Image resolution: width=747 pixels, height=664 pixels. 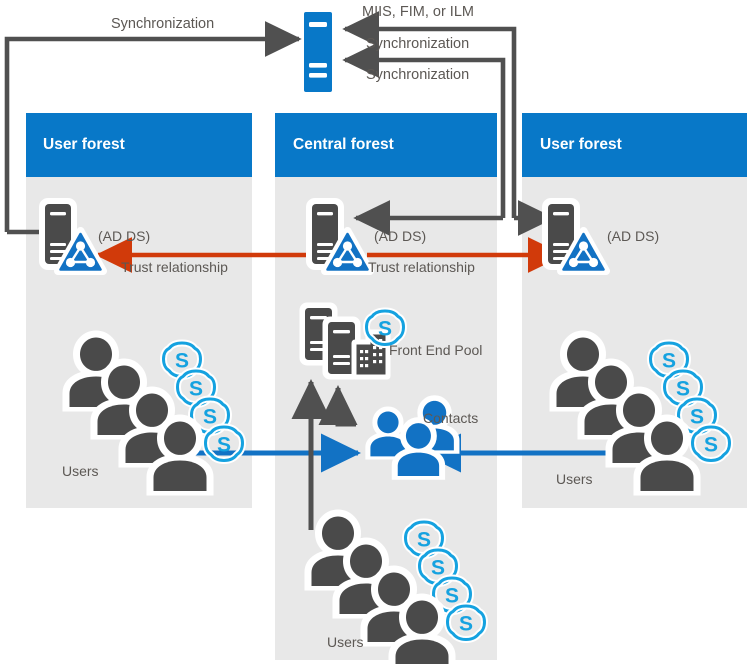 I want to click on ad-ds-server-icon-left, so click(x=73, y=236).